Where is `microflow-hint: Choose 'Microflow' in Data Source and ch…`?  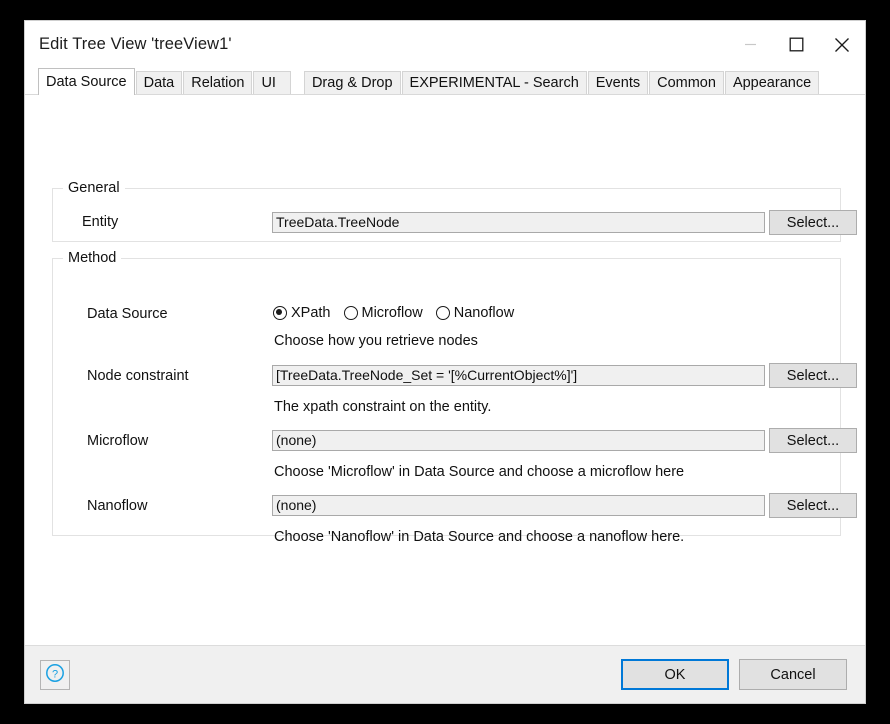 microflow-hint: Choose 'Microflow' in Data Source and ch… is located at coordinates (479, 472).